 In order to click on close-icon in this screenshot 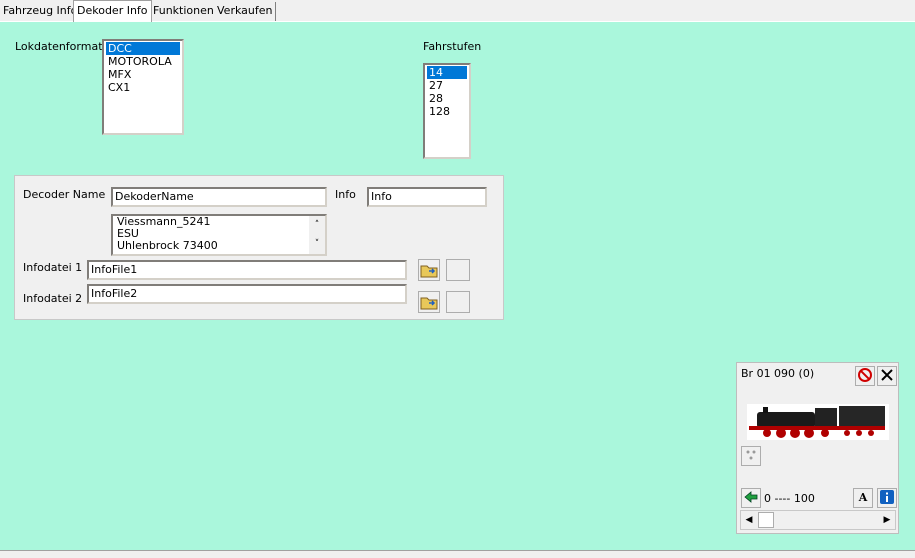, I will do `click(887, 375)`.